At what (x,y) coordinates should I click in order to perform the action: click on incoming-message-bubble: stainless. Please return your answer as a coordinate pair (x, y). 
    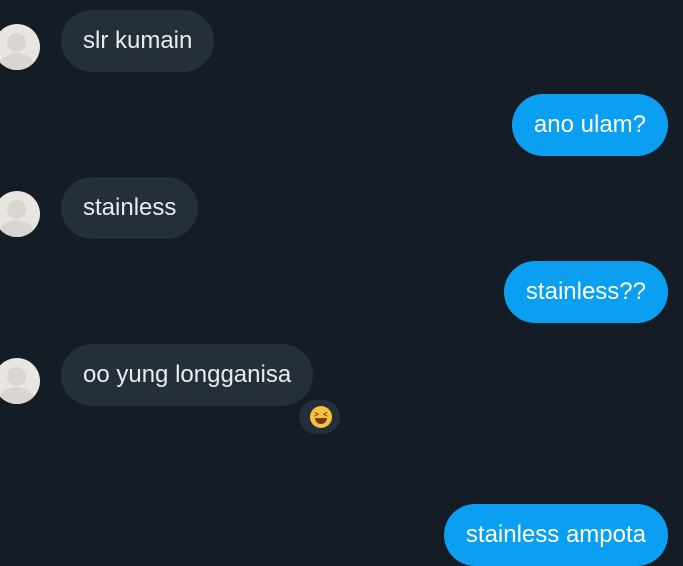
    Looking at the image, I should click on (130, 208).